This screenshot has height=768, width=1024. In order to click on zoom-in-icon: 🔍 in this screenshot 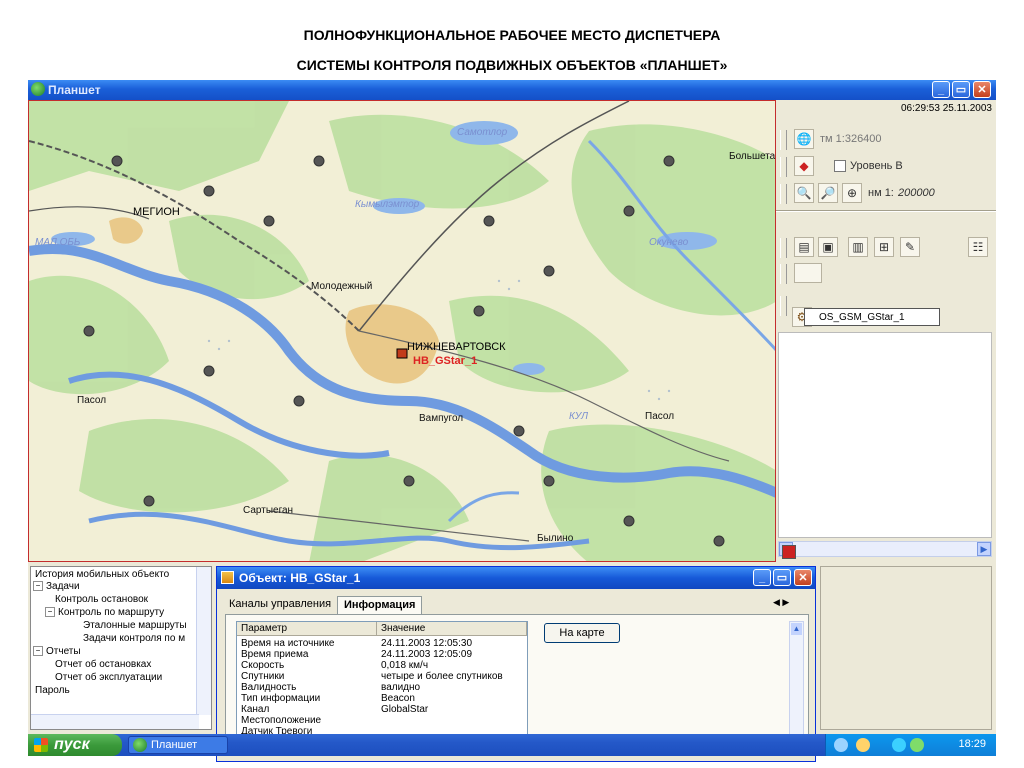, I will do `click(804, 193)`.